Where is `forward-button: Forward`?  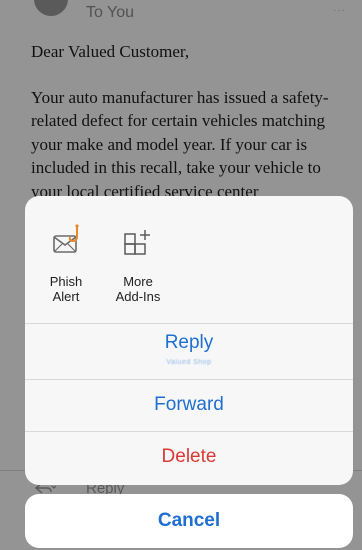
forward-button: Forward is located at coordinates (189, 405).